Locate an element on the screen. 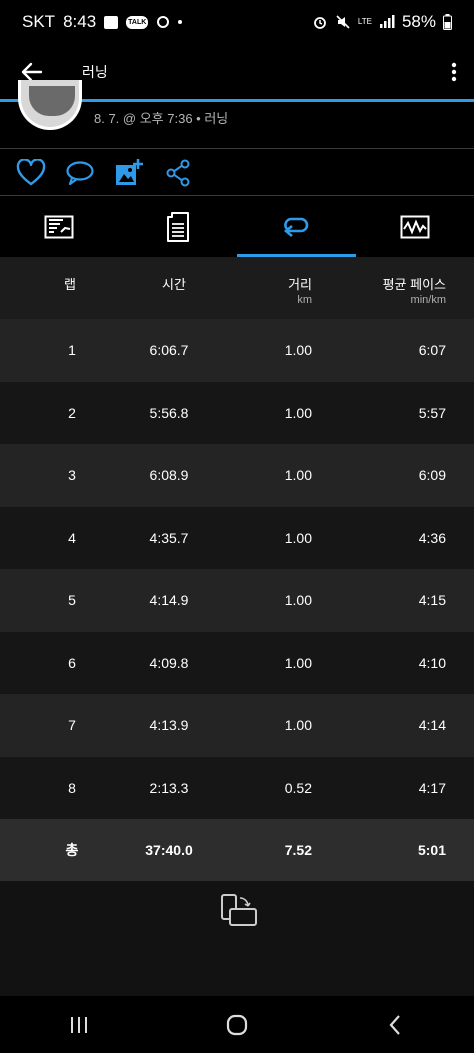 The height and width of the screenshot is (1053, 474). arrow-left-icon is located at coordinates (32, 72).